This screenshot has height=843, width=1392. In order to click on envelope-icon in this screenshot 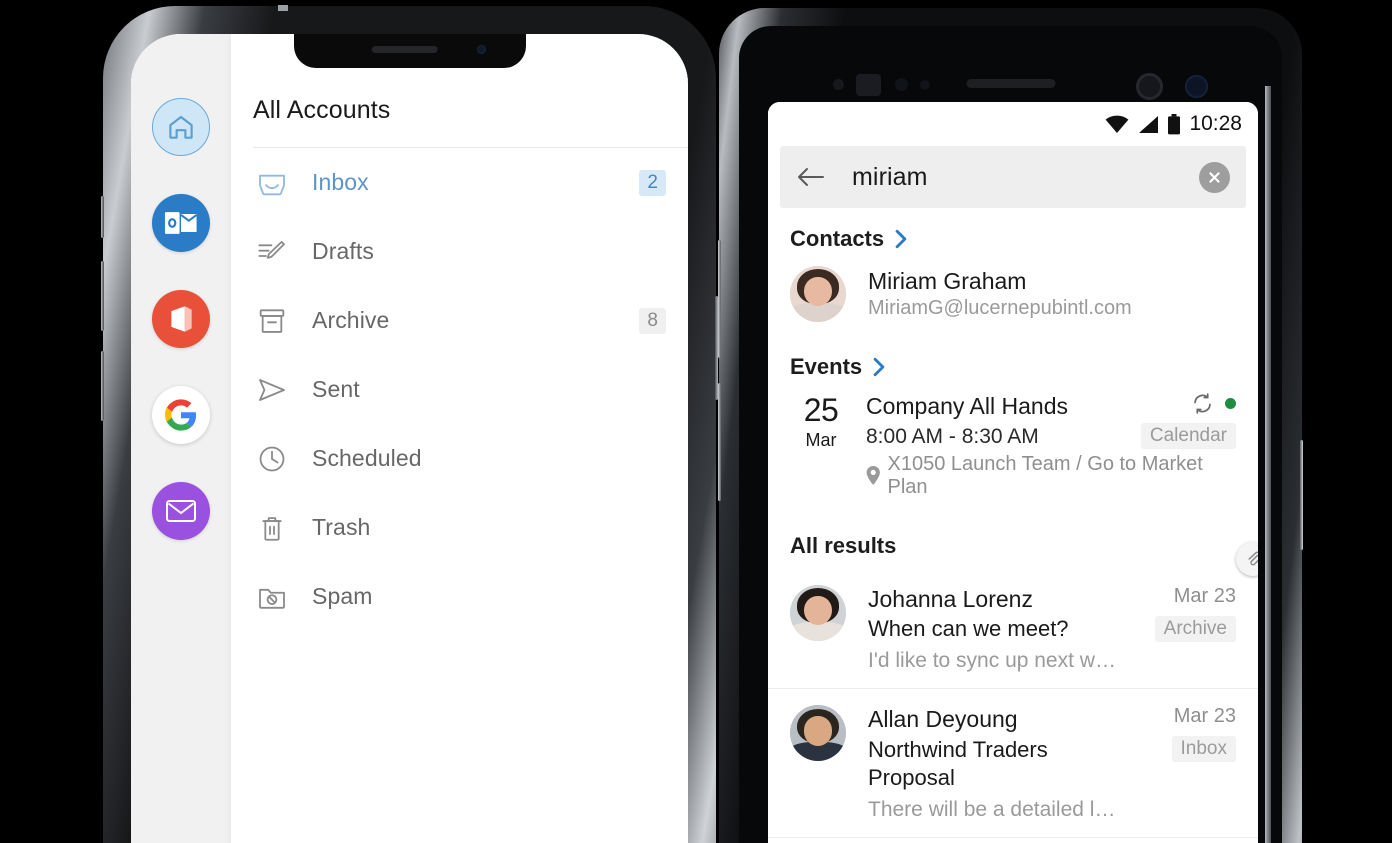, I will do `click(181, 511)`.